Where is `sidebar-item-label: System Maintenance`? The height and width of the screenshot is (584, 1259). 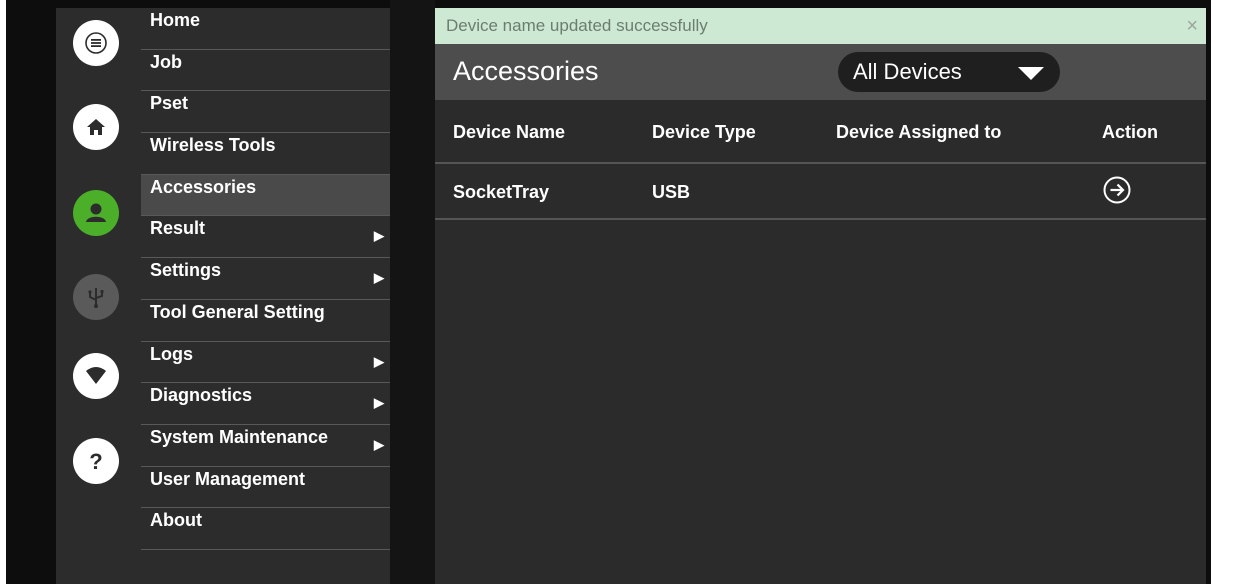 sidebar-item-label: System Maintenance is located at coordinates (239, 436).